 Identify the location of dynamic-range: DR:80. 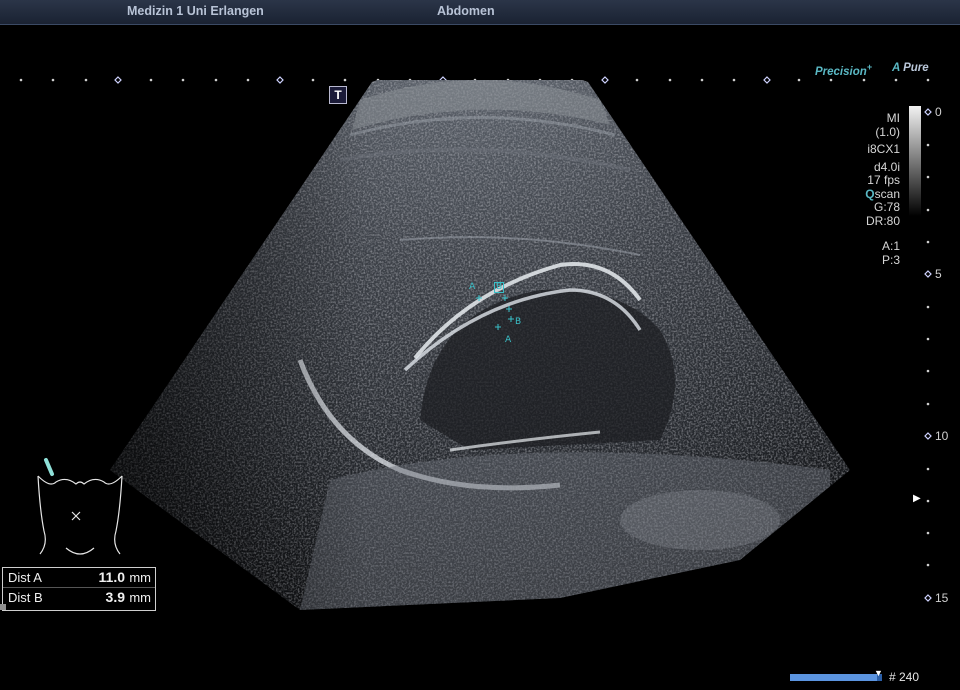
(882, 220).